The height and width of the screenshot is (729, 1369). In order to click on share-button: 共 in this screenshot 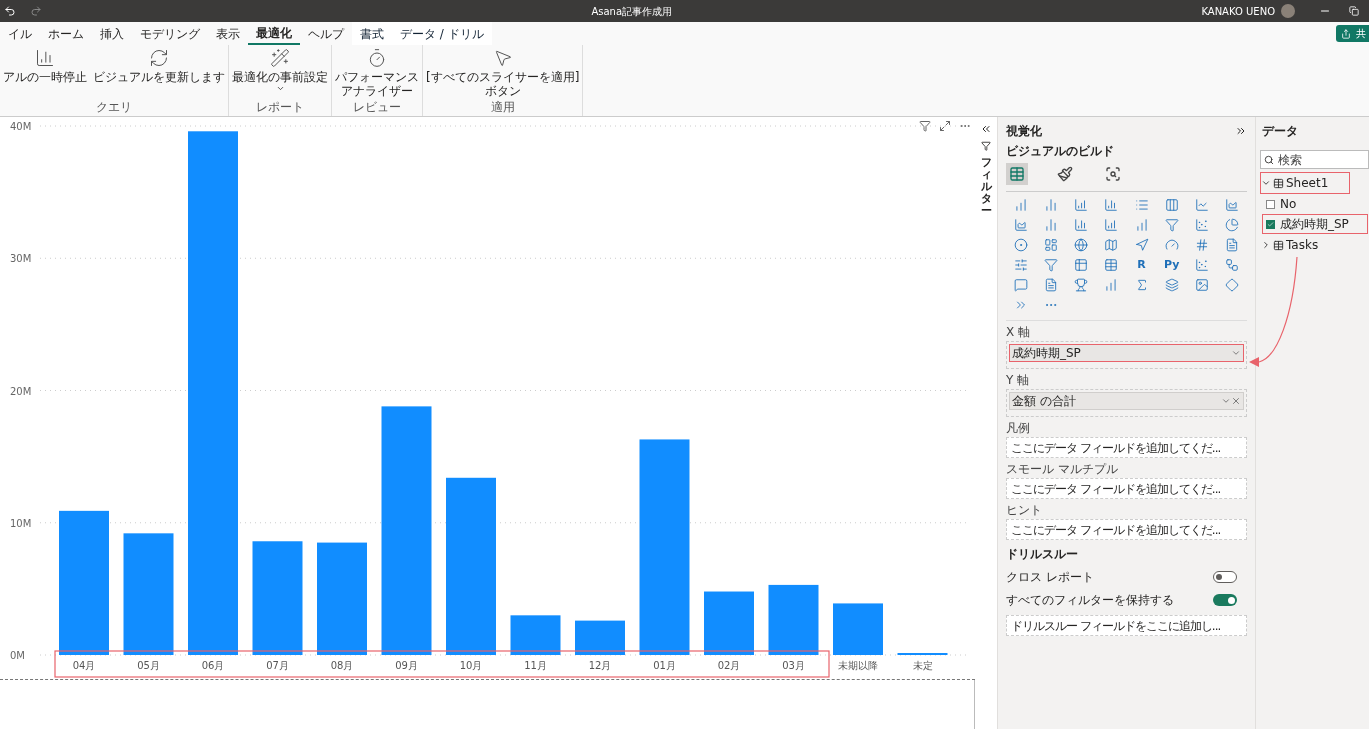, I will do `click(1352, 33)`.